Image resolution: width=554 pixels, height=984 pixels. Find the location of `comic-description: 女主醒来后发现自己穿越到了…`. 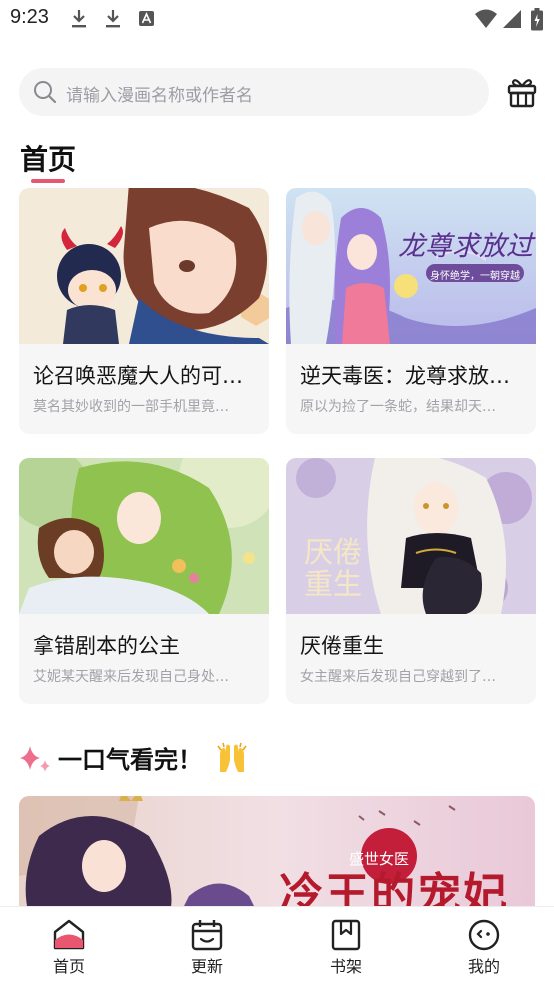

comic-description: 女主醒来后发现自己穿越到了… is located at coordinates (398, 677).